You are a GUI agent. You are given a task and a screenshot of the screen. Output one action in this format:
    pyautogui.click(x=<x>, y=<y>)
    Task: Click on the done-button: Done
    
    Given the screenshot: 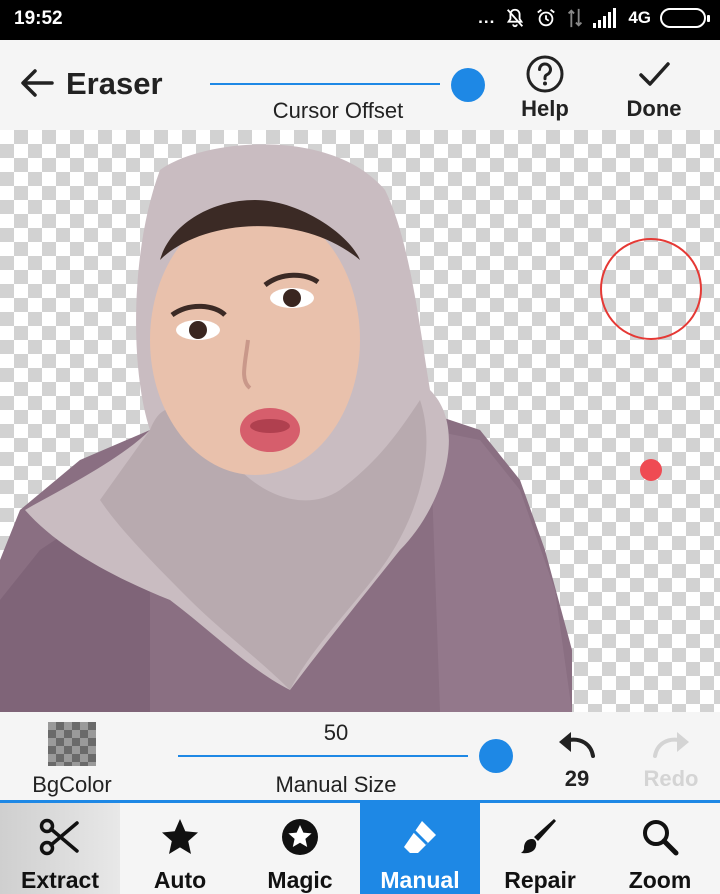 What is the action you would take?
    pyautogui.click(x=654, y=89)
    